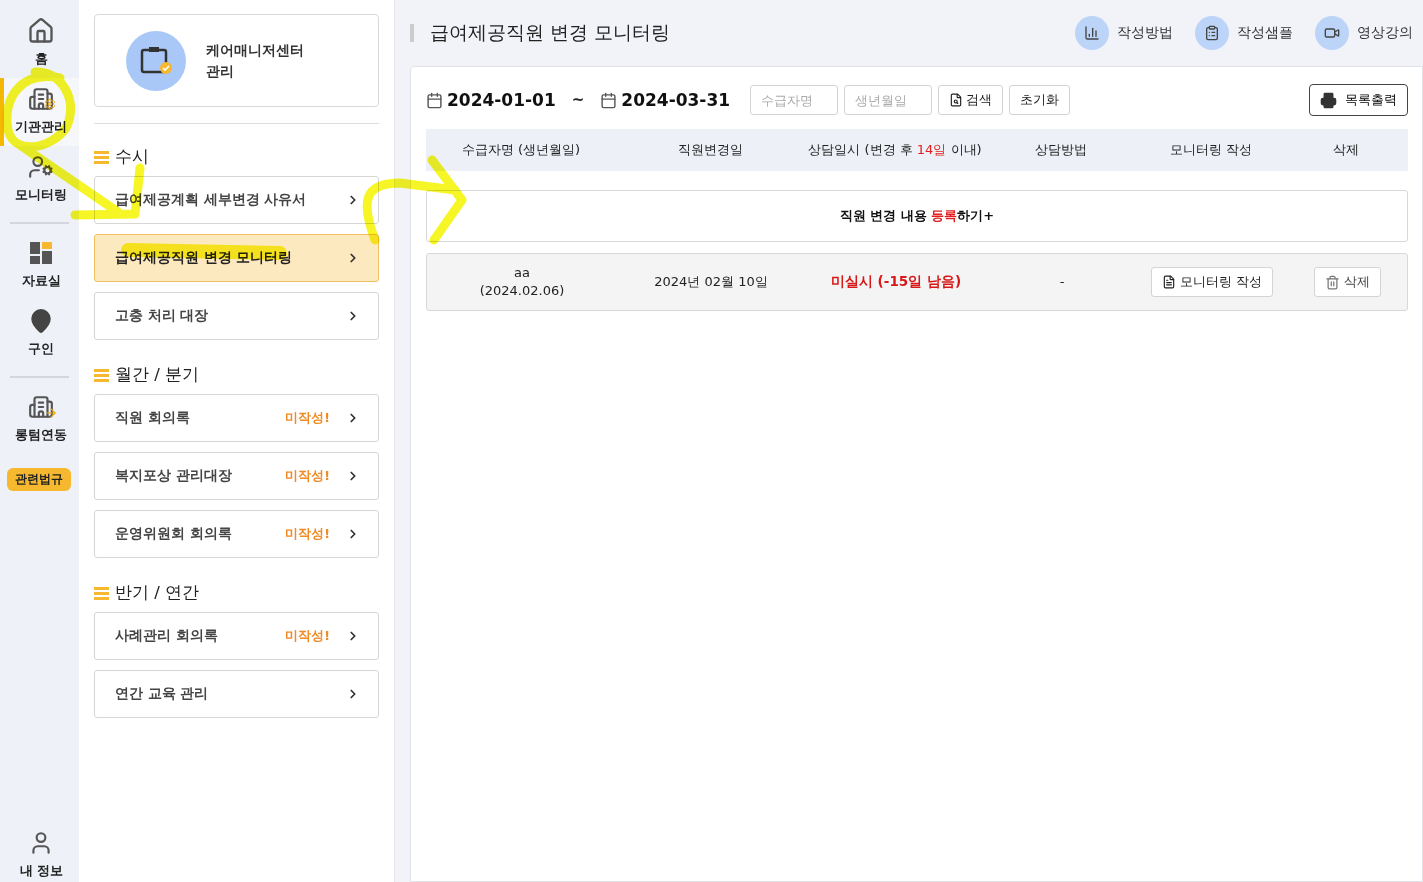 The width and height of the screenshot is (1423, 882). Describe the element at coordinates (917, 216) in the screenshot. I see `register-button: 직원 변경 내용 등록하기+` at that location.